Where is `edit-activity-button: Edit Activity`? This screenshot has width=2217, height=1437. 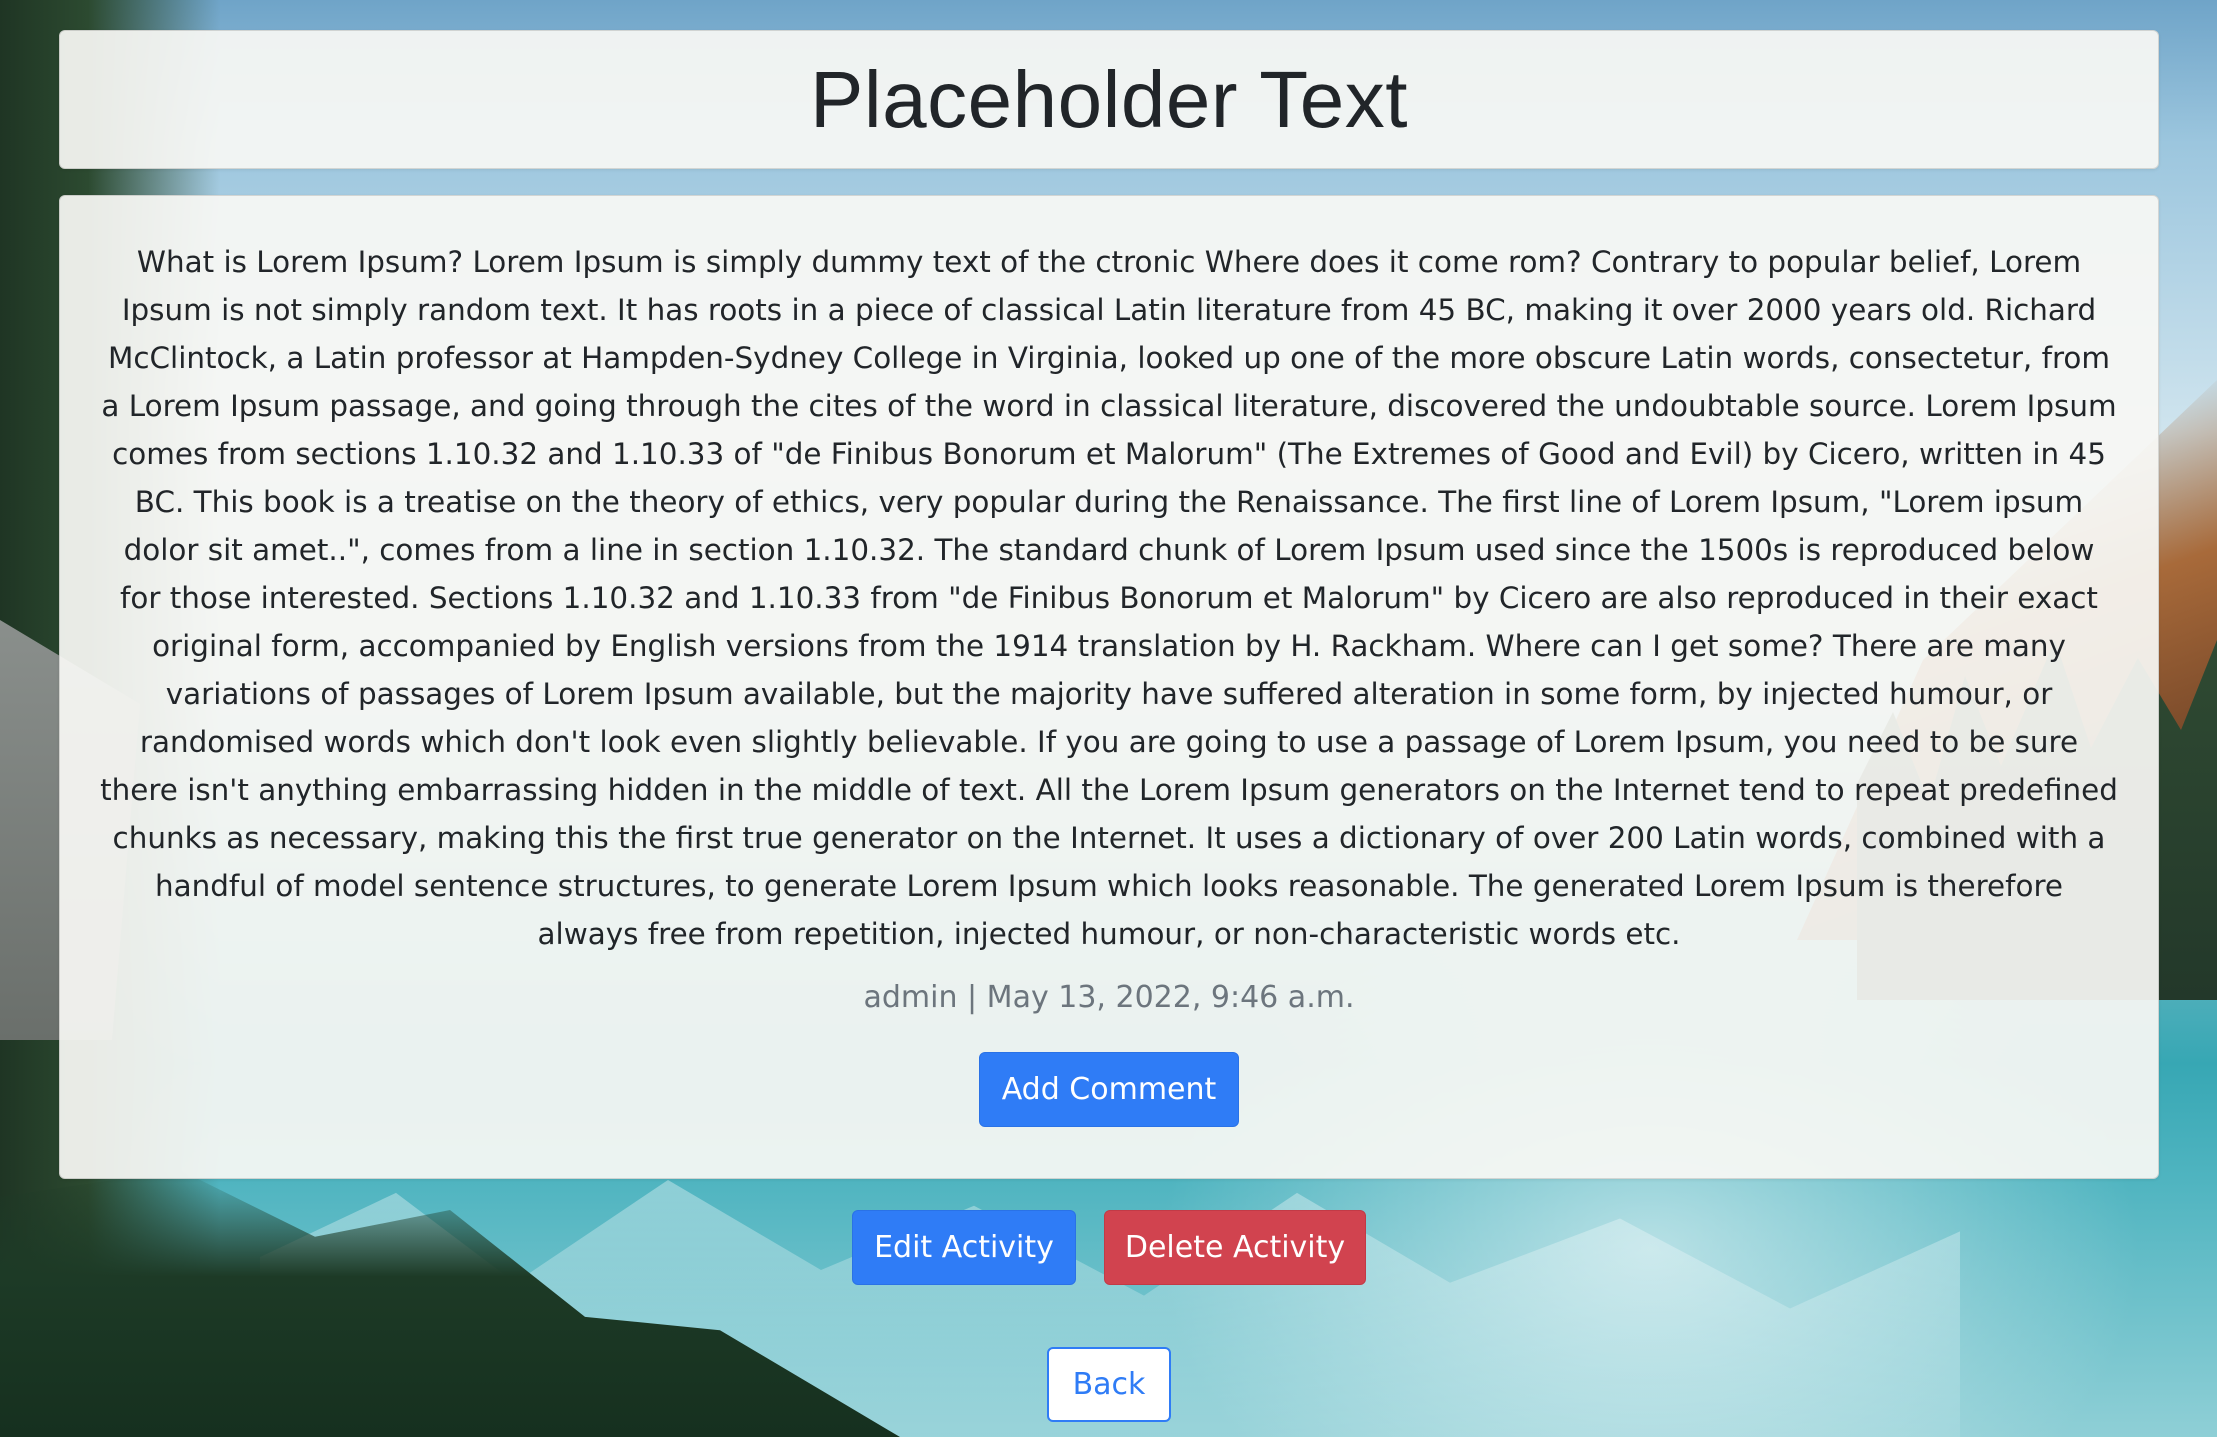
edit-activity-button: Edit Activity is located at coordinates (964, 1247).